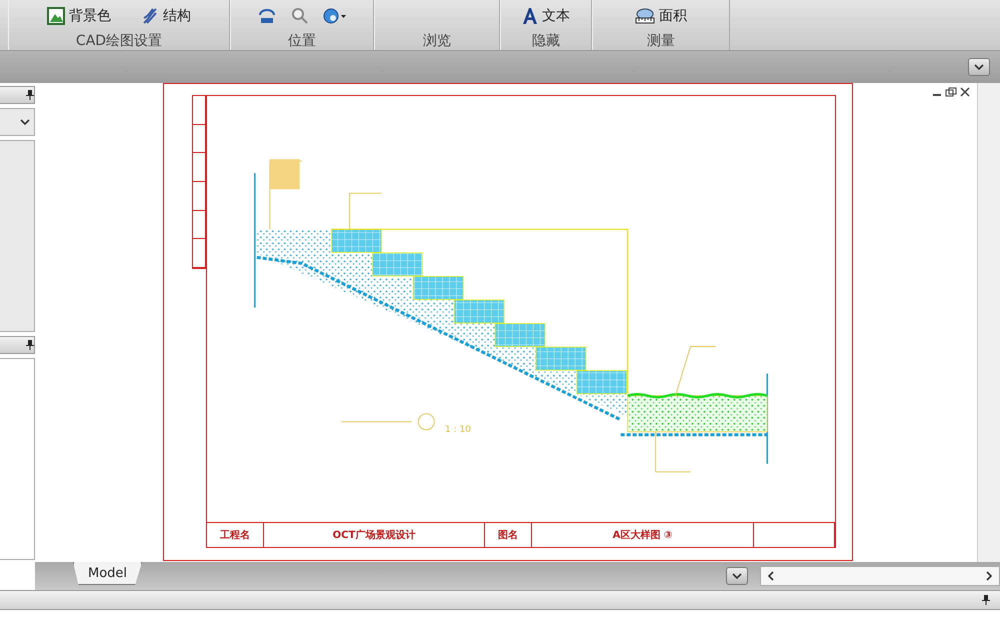  I want to click on chevron-right-icon, so click(989, 576).